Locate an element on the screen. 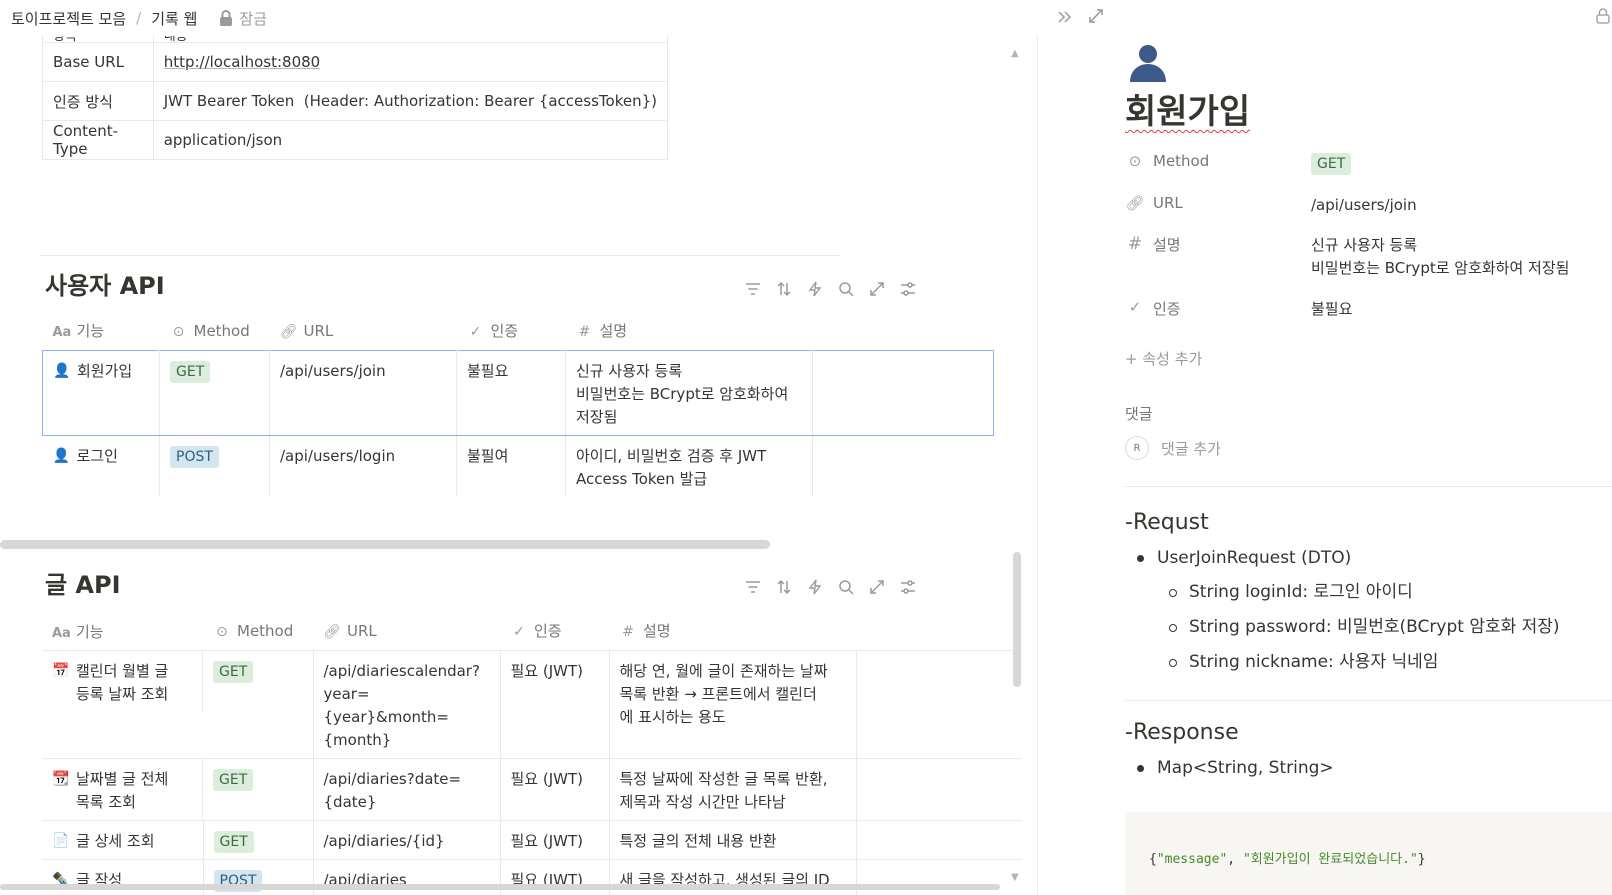 This screenshot has width=1612, height=895. cell-desc: 특정 글의 전체 내용 반환 is located at coordinates (733, 840).